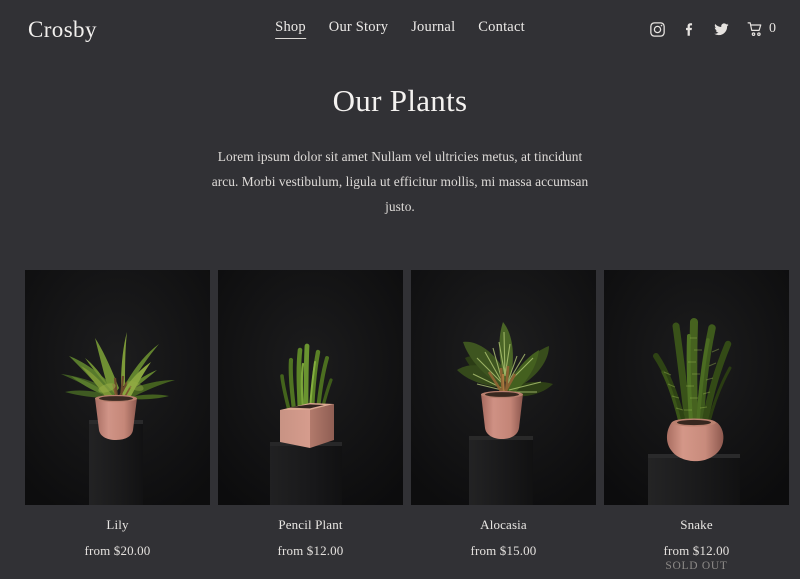 The width and height of the screenshot is (800, 579). What do you see at coordinates (433, 29) in the screenshot?
I see `nav-link-journal: Journal` at bounding box center [433, 29].